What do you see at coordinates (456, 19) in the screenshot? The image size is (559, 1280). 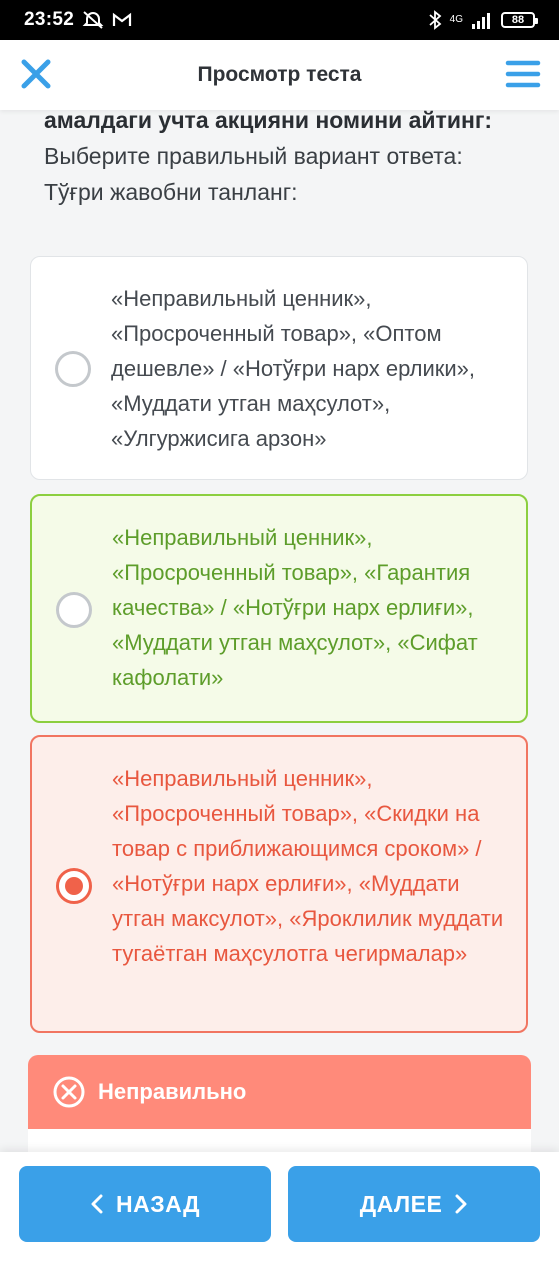 I see `network-type: 4G` at bounding box center [456, 19].